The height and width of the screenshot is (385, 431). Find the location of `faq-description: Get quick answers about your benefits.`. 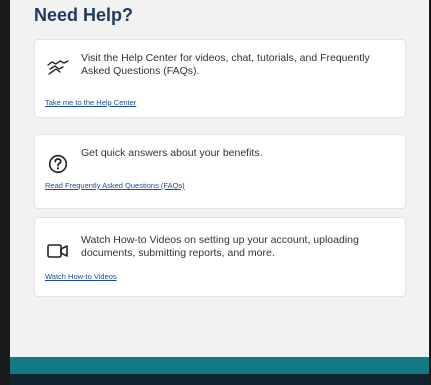

faq-description: Get quick answers about your benefits. is located at coordinates (172, 153).